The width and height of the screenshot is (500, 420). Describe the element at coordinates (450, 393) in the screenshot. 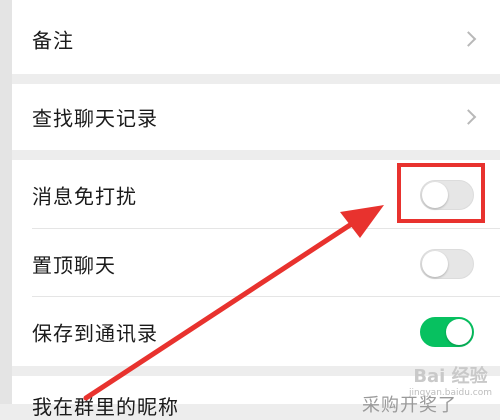

I see `watermark-url: jingyan.baidu.com` at that location.